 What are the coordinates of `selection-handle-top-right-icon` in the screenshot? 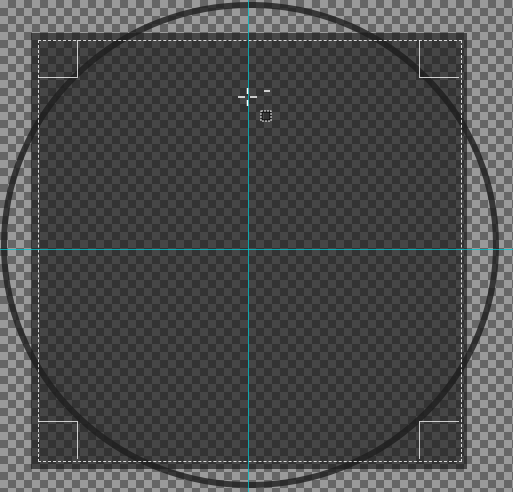 It's located at (439, 59).